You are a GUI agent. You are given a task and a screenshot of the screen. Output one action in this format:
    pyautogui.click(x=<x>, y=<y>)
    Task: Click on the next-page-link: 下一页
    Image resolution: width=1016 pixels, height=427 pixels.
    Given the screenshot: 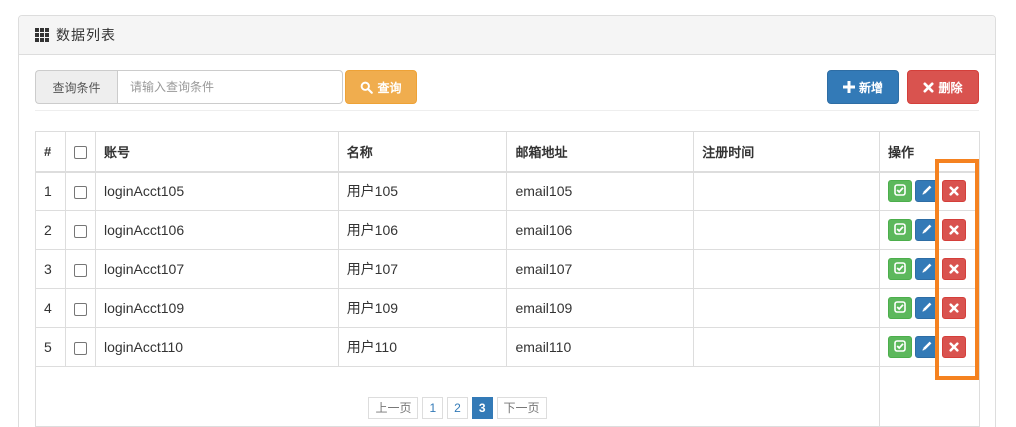 What is the action you would take?
    pyautogui.click(x=521, y=407)
    